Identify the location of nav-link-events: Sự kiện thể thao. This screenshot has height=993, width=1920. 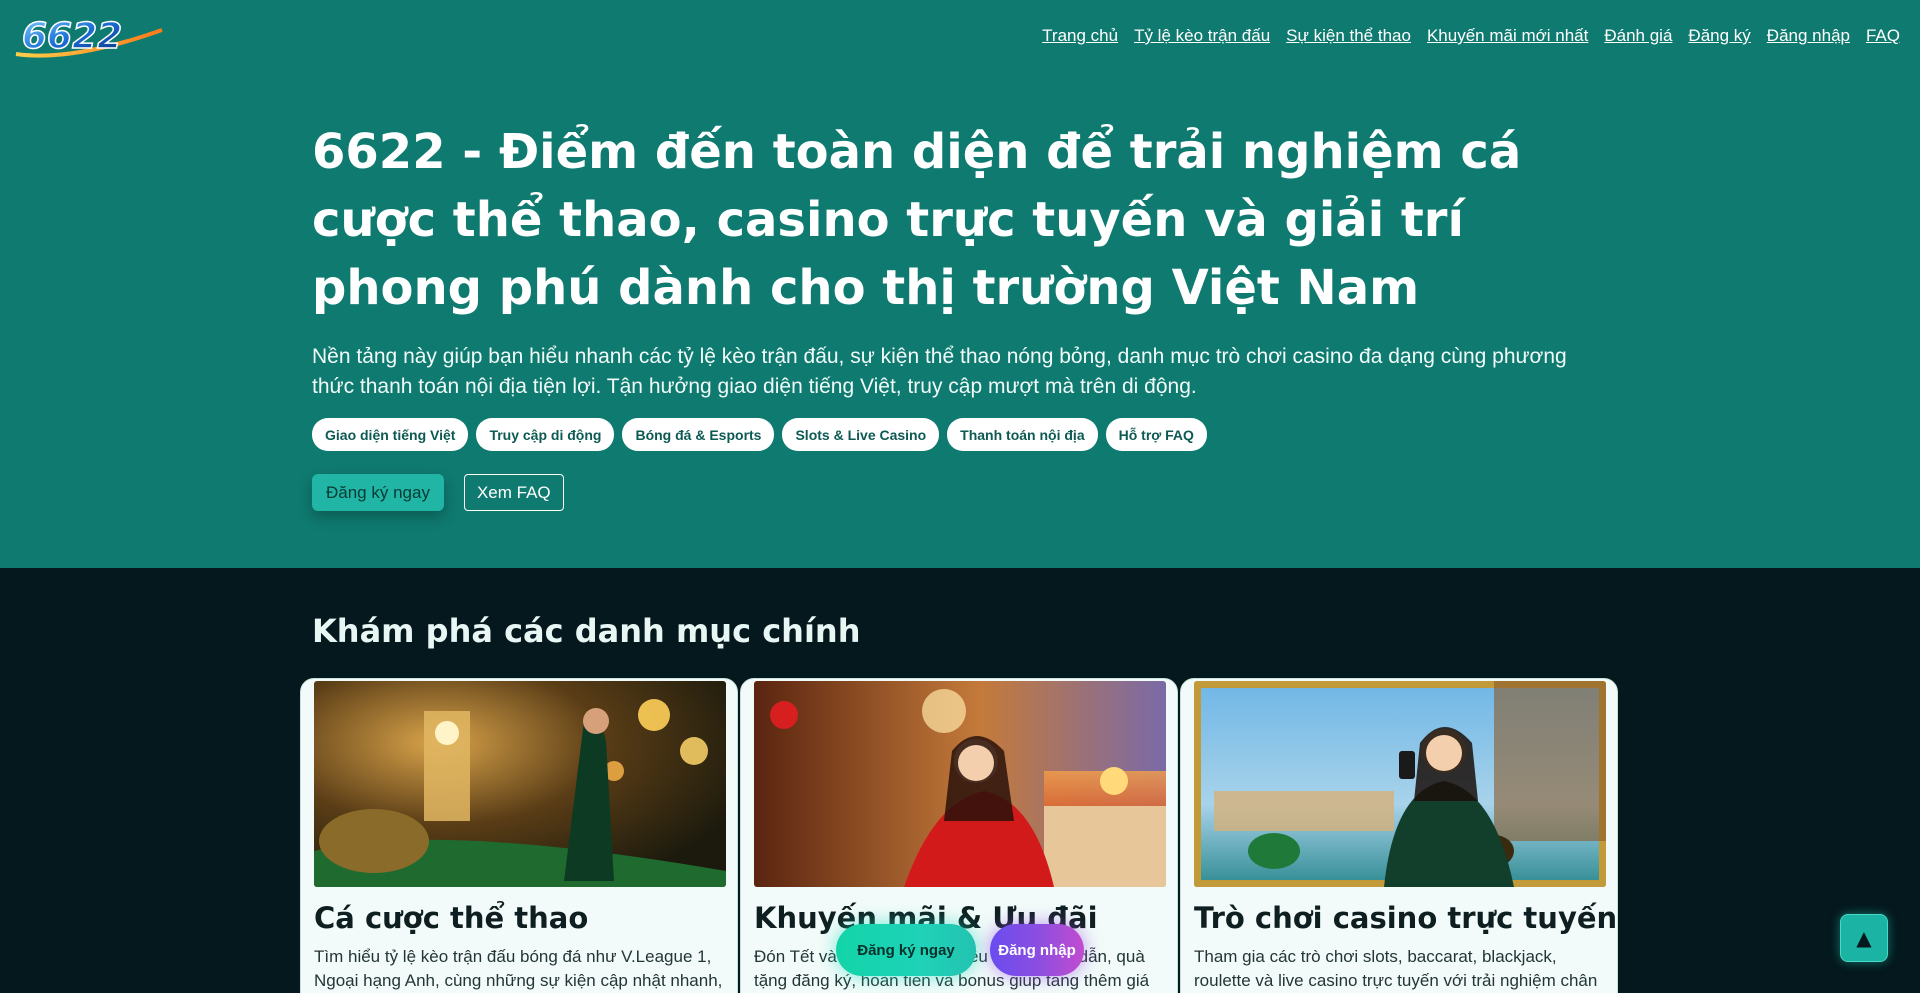
(1348, 36).